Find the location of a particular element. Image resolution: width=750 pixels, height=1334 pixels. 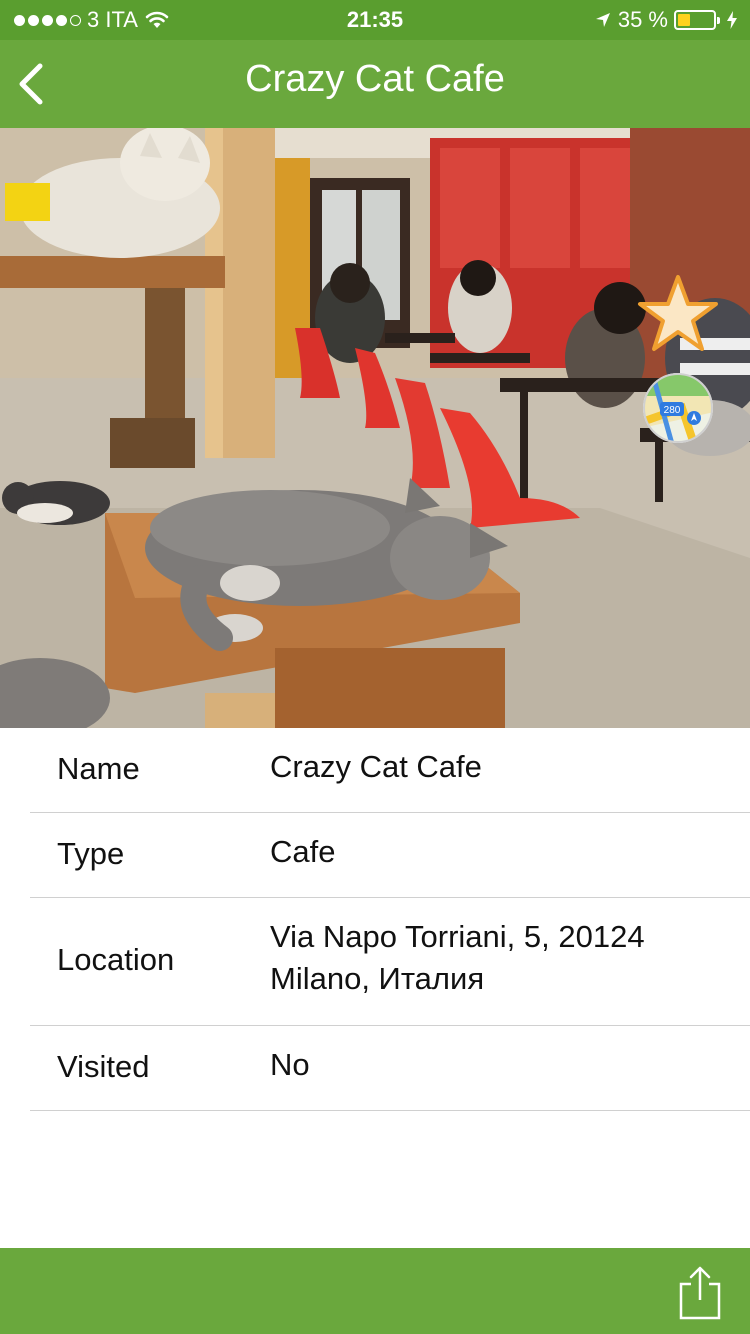

share-icon is located at coordinates (700, 1293).